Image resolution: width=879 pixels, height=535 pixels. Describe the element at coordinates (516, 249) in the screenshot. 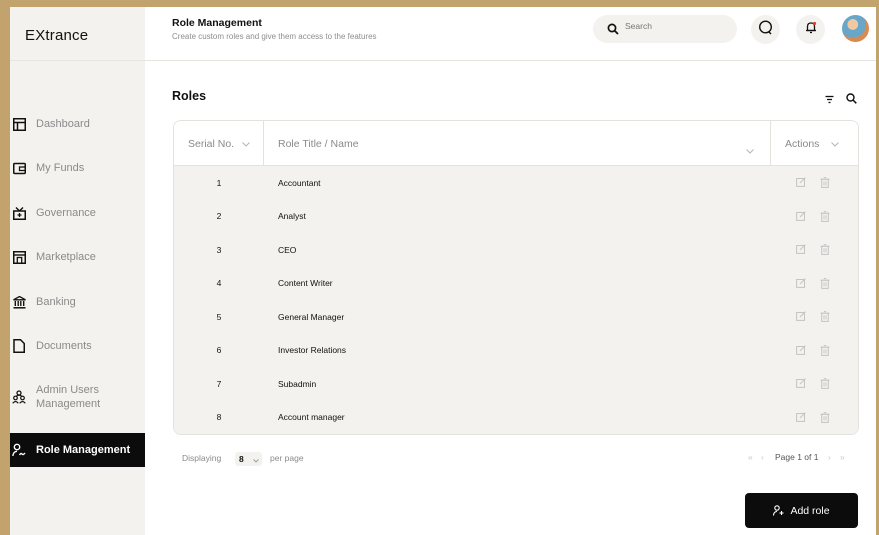

I see `table-row: 3 CEO` at that location.